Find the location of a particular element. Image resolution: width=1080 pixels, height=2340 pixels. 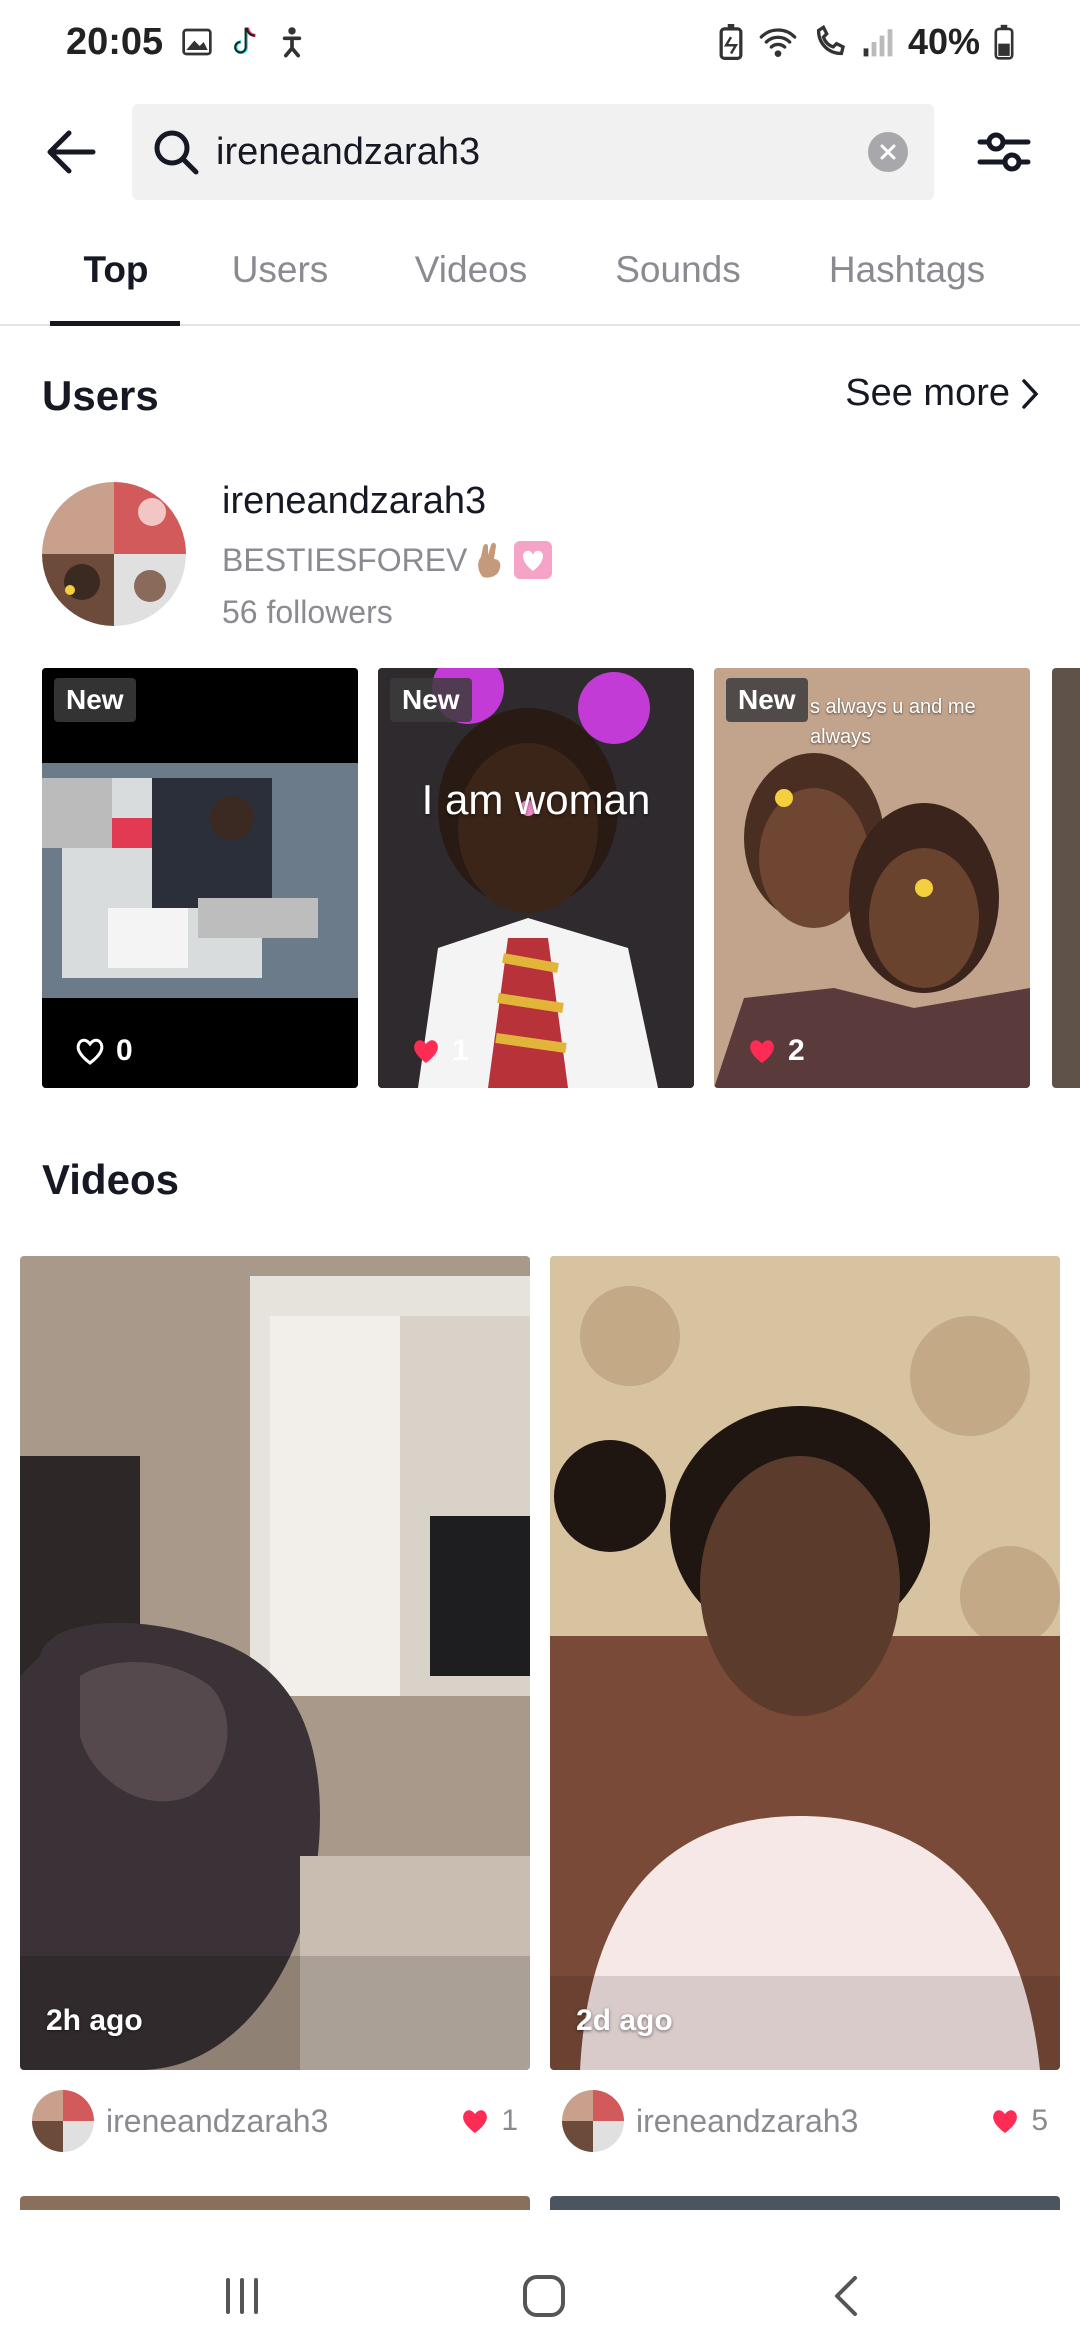

chevron-right-icon is located at coordinates (1030, 393).